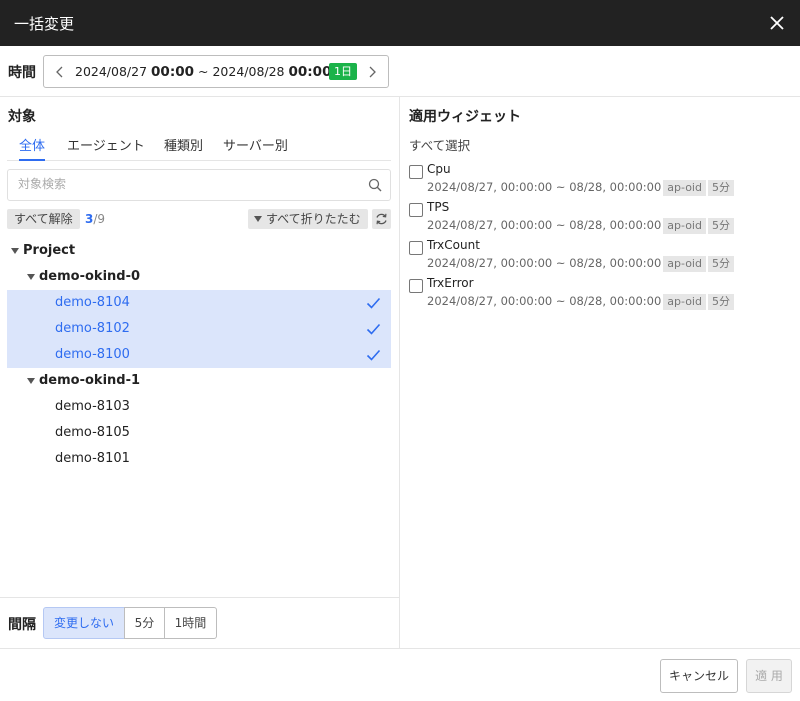 The height and width of the screenshot is (701, 800). I want to click on dialog-titlebar: 一括変更, so click(400, 23).